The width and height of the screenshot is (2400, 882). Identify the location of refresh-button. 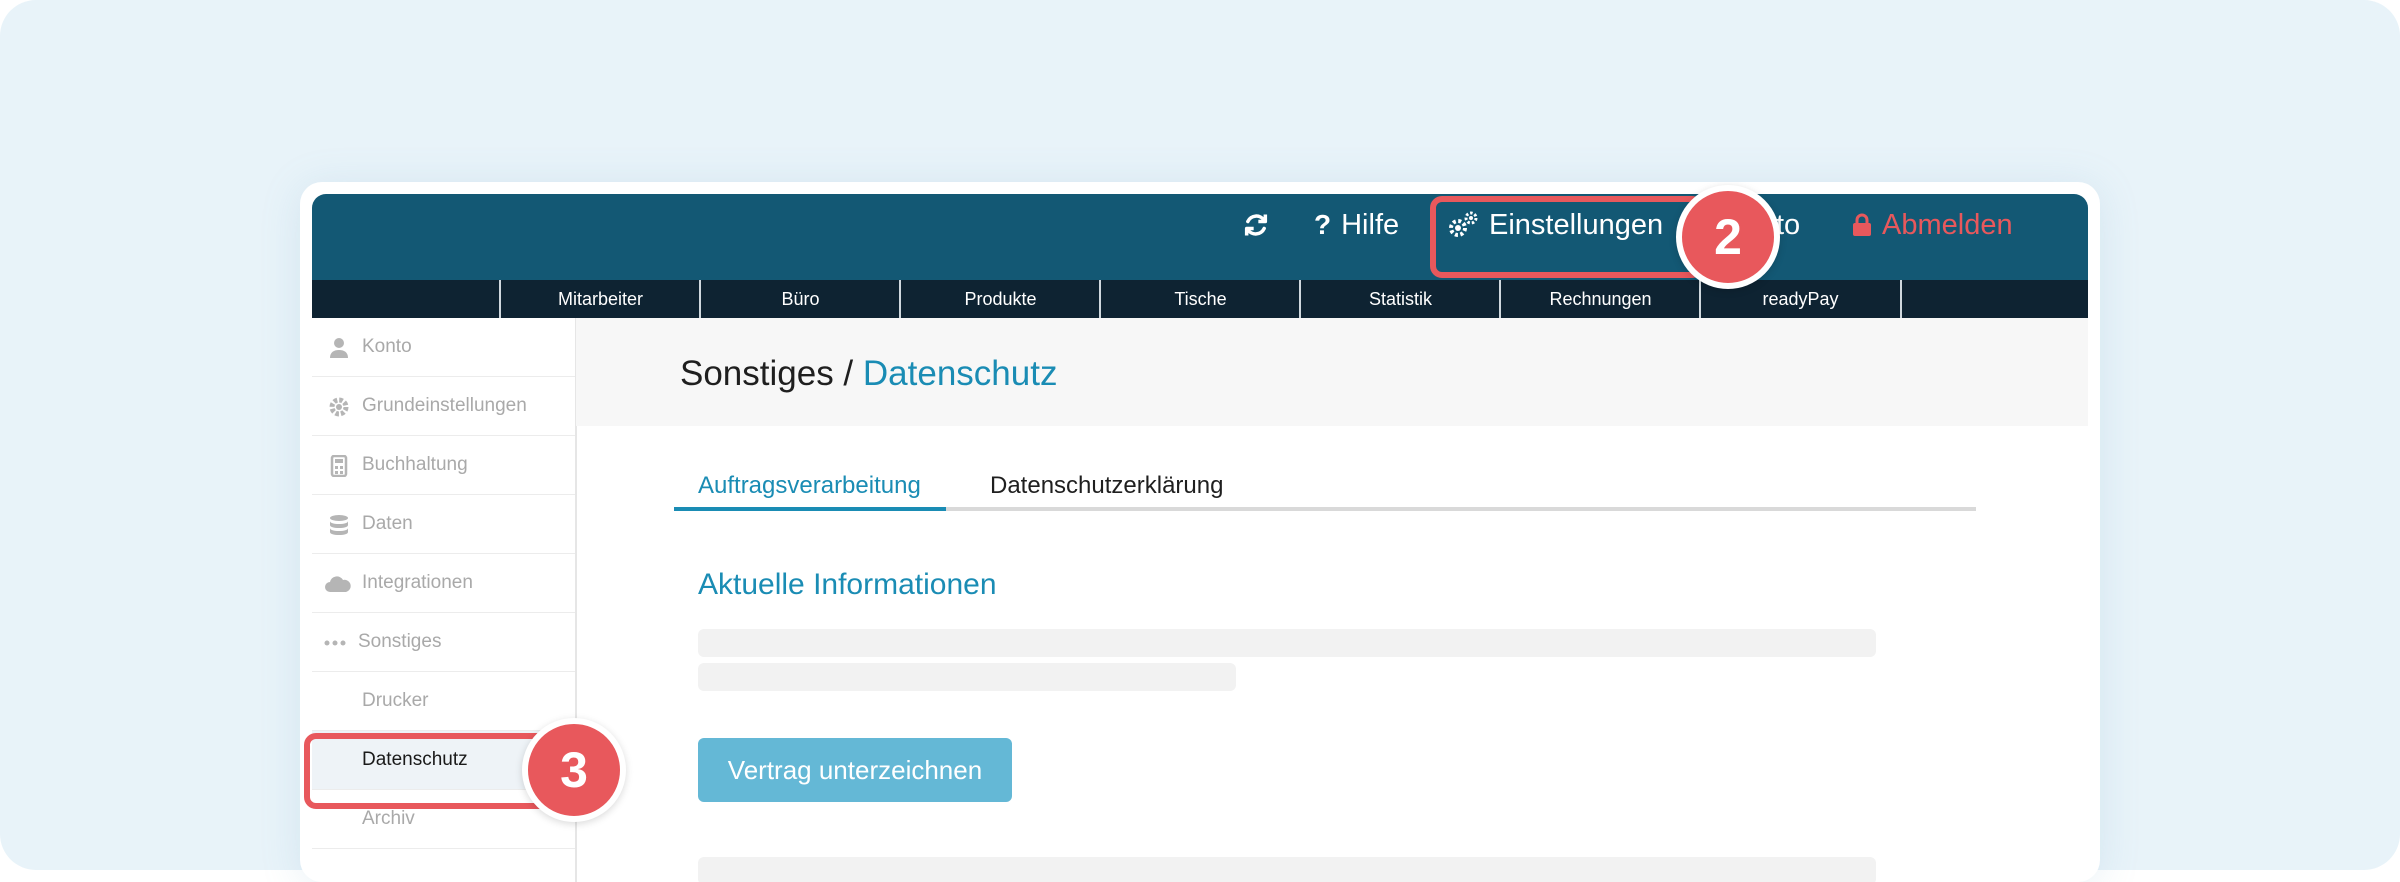
(1256, 225).